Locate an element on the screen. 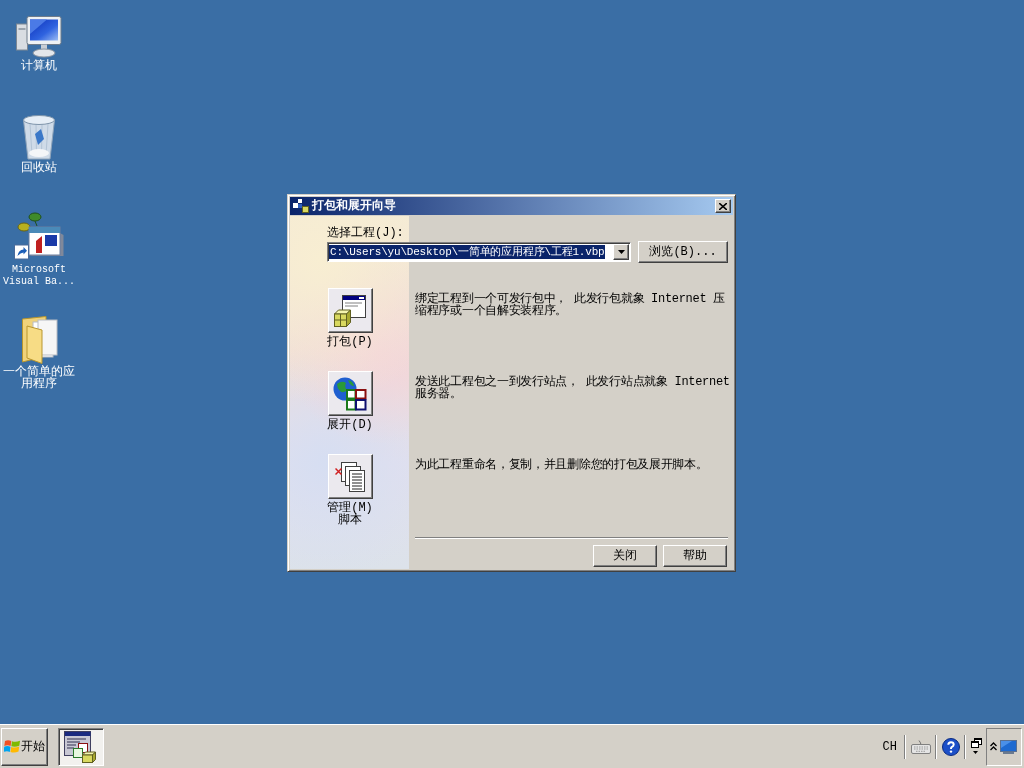 This screenshot has width=1024, height=768. desktop-icon-label: 回收站 is located at coordinates (39, 168).